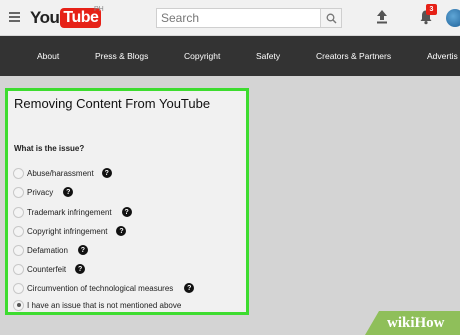 The width and height of the screenshot is (460, 335). I want to click on watermark-wiki-text: wiki, so click(401, 323).